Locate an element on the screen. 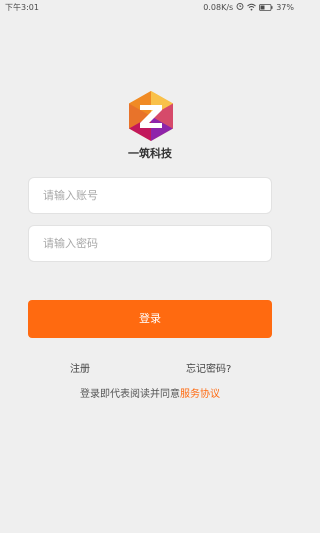 Image resolution: width=320 pixels, height=533 pixels. brand-logo is located at coordinates (151, 116).